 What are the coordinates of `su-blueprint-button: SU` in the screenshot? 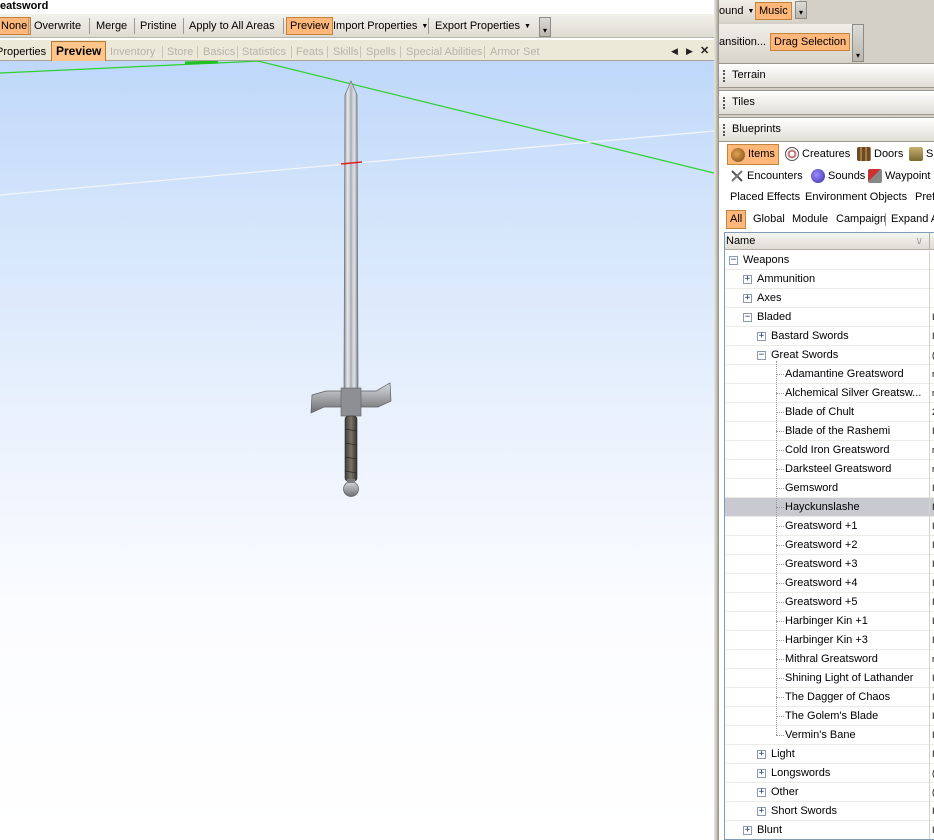 It's located at (920, 154).